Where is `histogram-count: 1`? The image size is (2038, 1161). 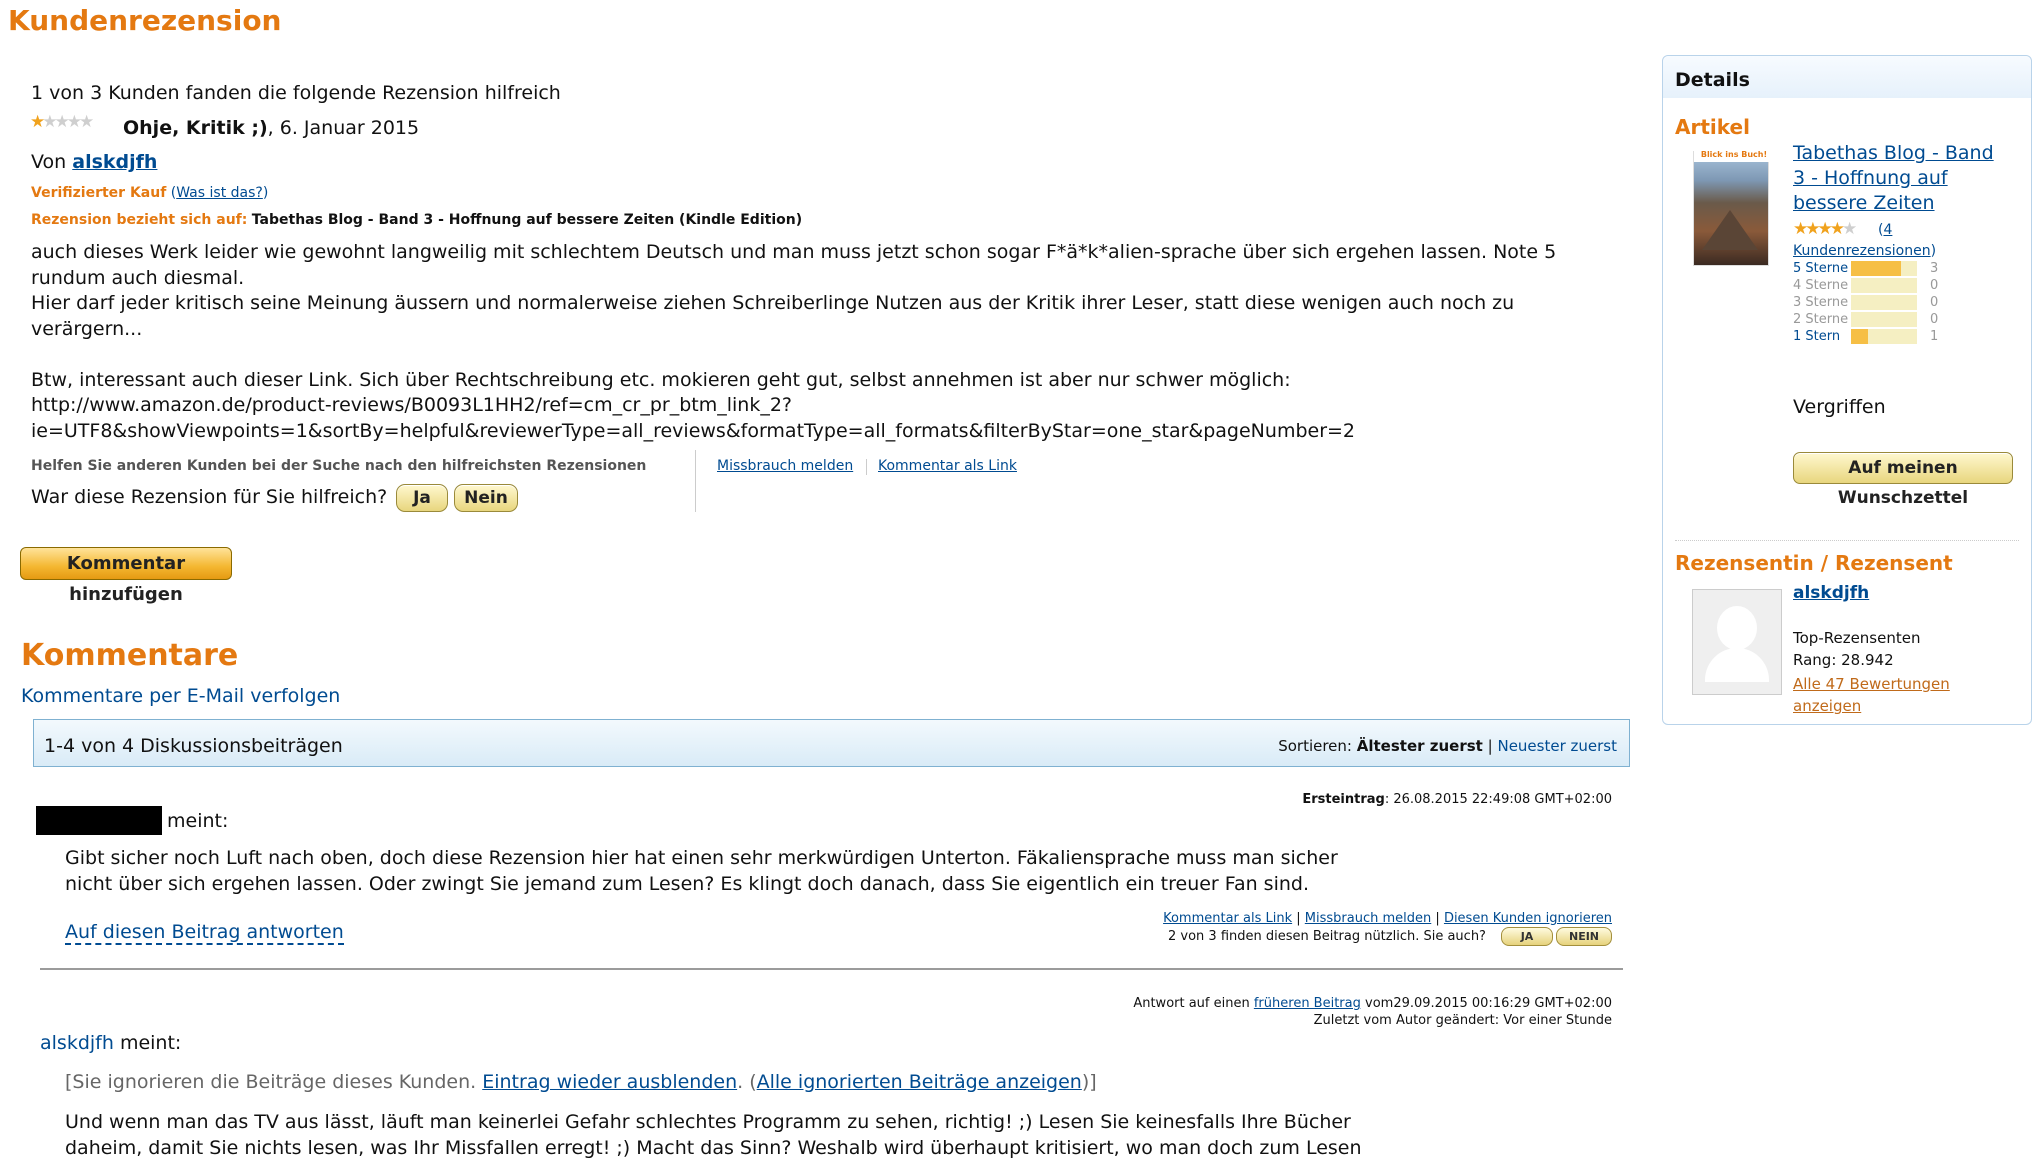
histogram-count: 1 is located at coordinates (1934, 336).